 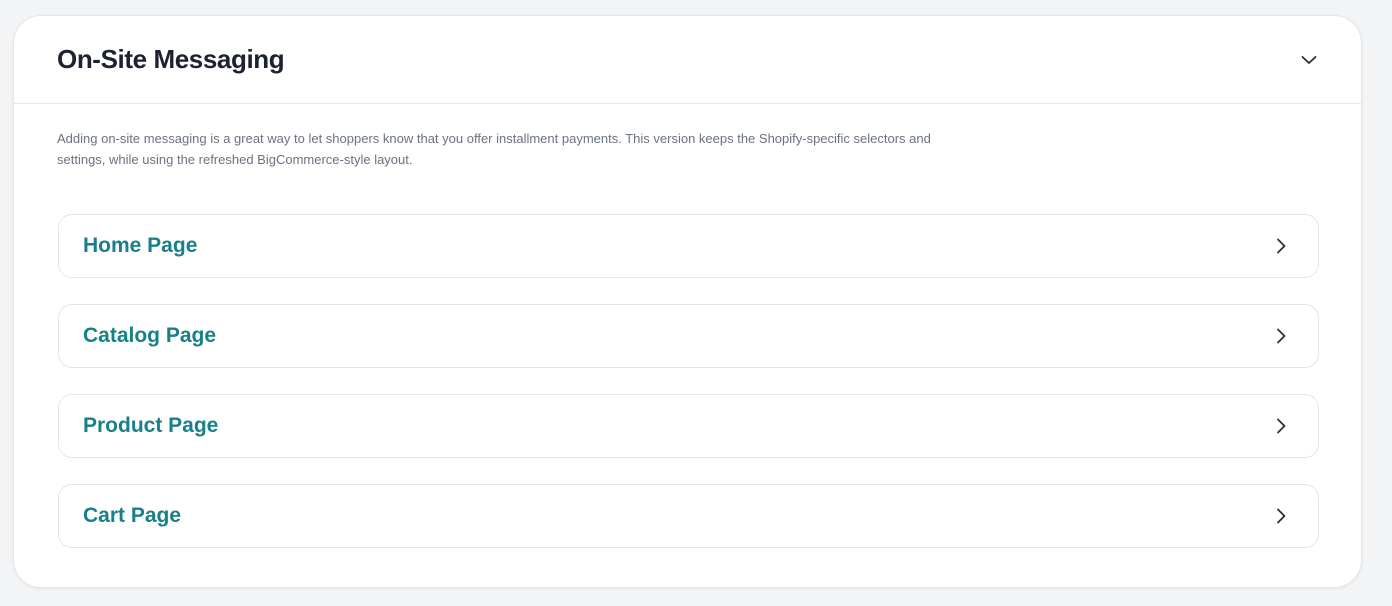 I want to click on section-cart-page: Cart Page, so click(x=688, y=516).